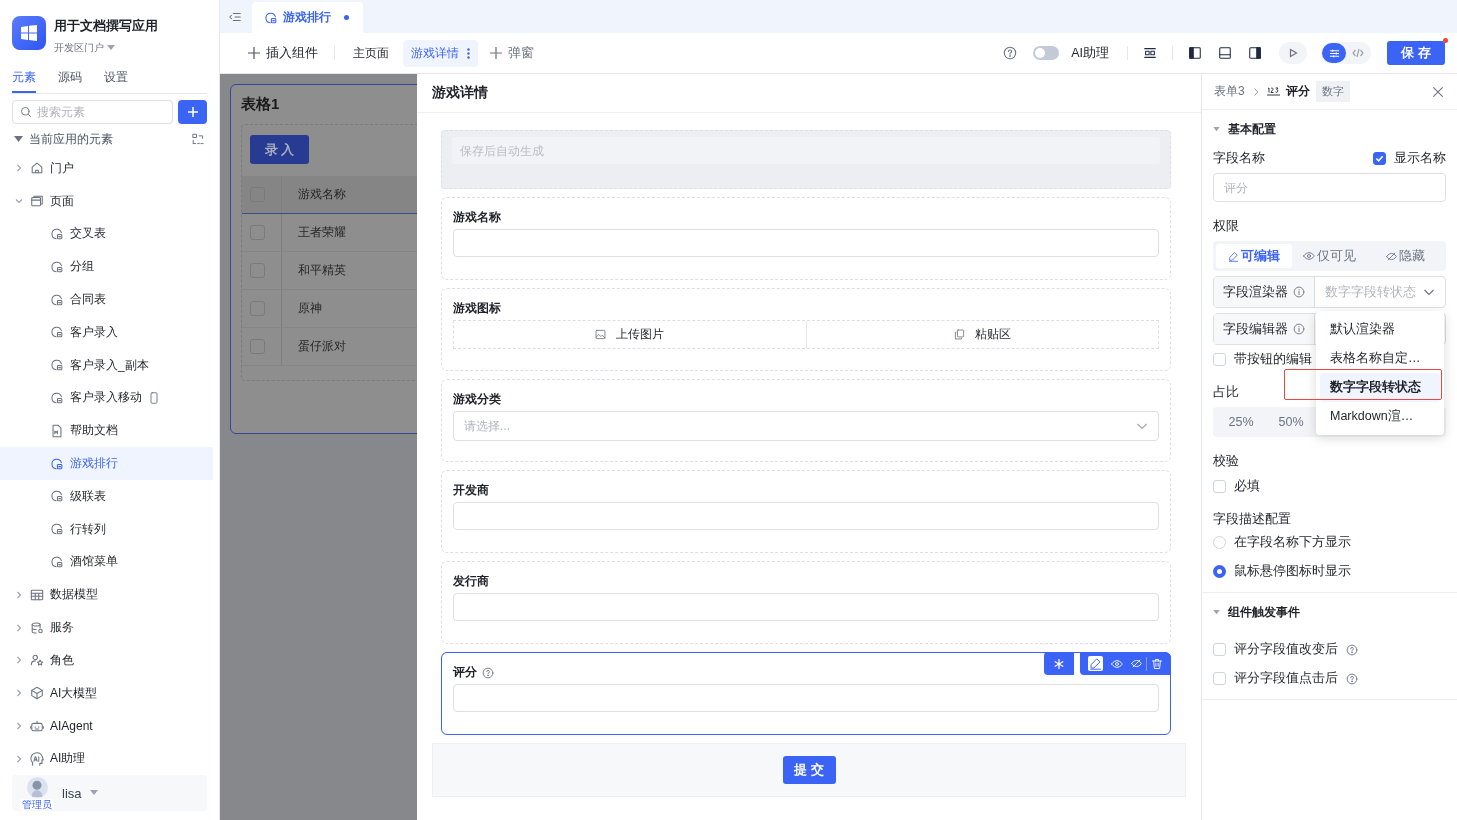 This screenshot has height=820, width=1457. What do you see at coordinates (1233, 256) in the screenshot?
I see `pencil-icon` at bounding box center [1233, 256].